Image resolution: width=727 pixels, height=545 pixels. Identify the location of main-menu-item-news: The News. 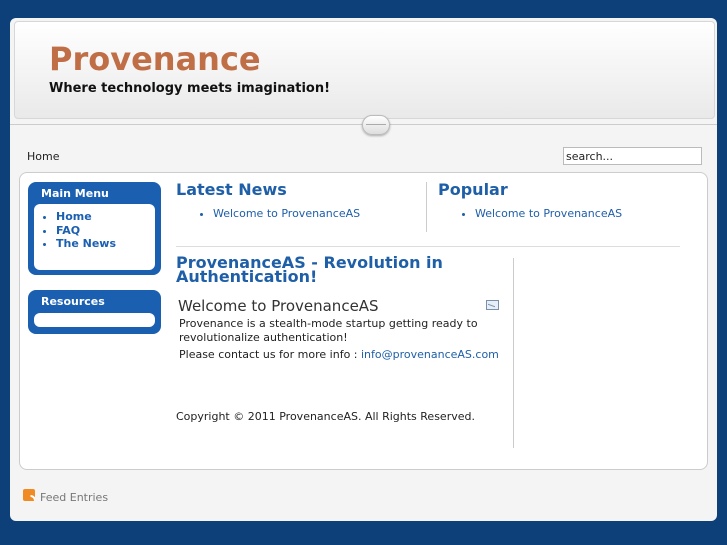
(105, 244).